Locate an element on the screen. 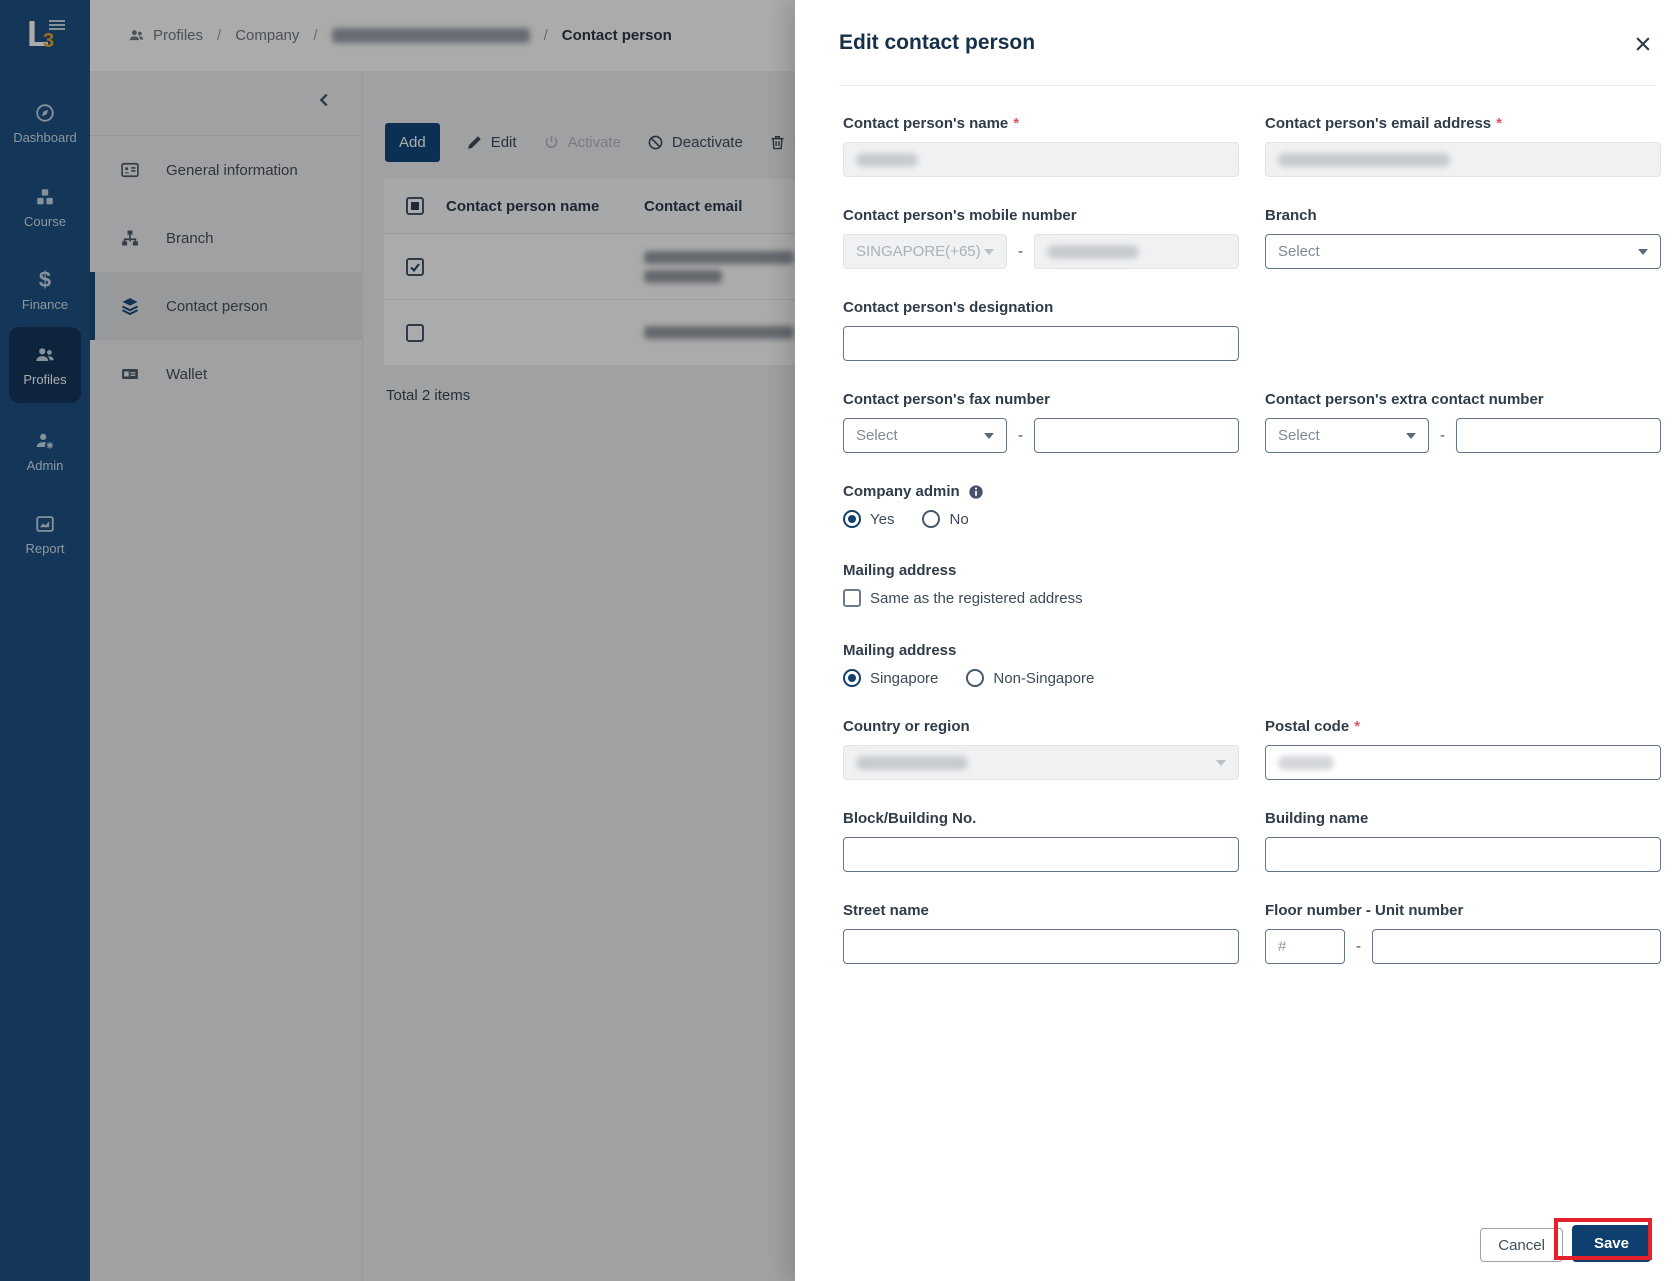 The width and height of the screenshot is (1675, 1281). mailing-singapore-radio: Singapore is located at coordinates (890, 678).